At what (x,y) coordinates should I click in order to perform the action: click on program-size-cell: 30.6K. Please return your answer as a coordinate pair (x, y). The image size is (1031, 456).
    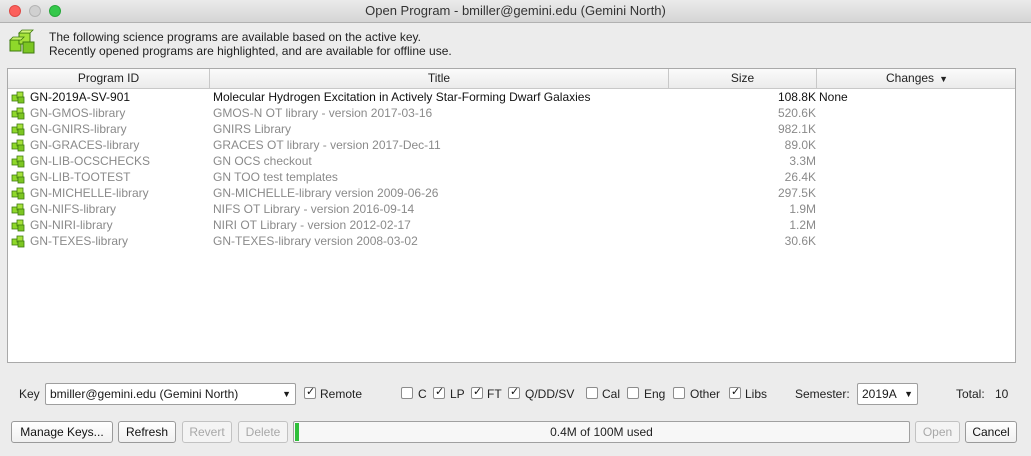
    Looking at the image, I should click on (800, 241).